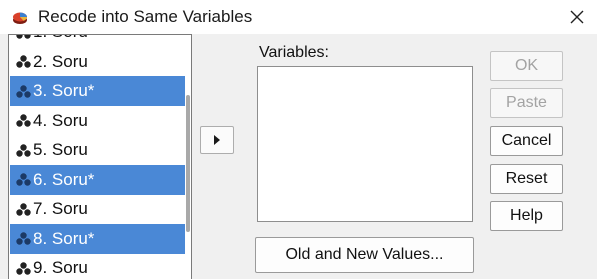  Describe the element at coordinates (526, 179) in the screenshot. I see `reset-button: Reset` at that location.